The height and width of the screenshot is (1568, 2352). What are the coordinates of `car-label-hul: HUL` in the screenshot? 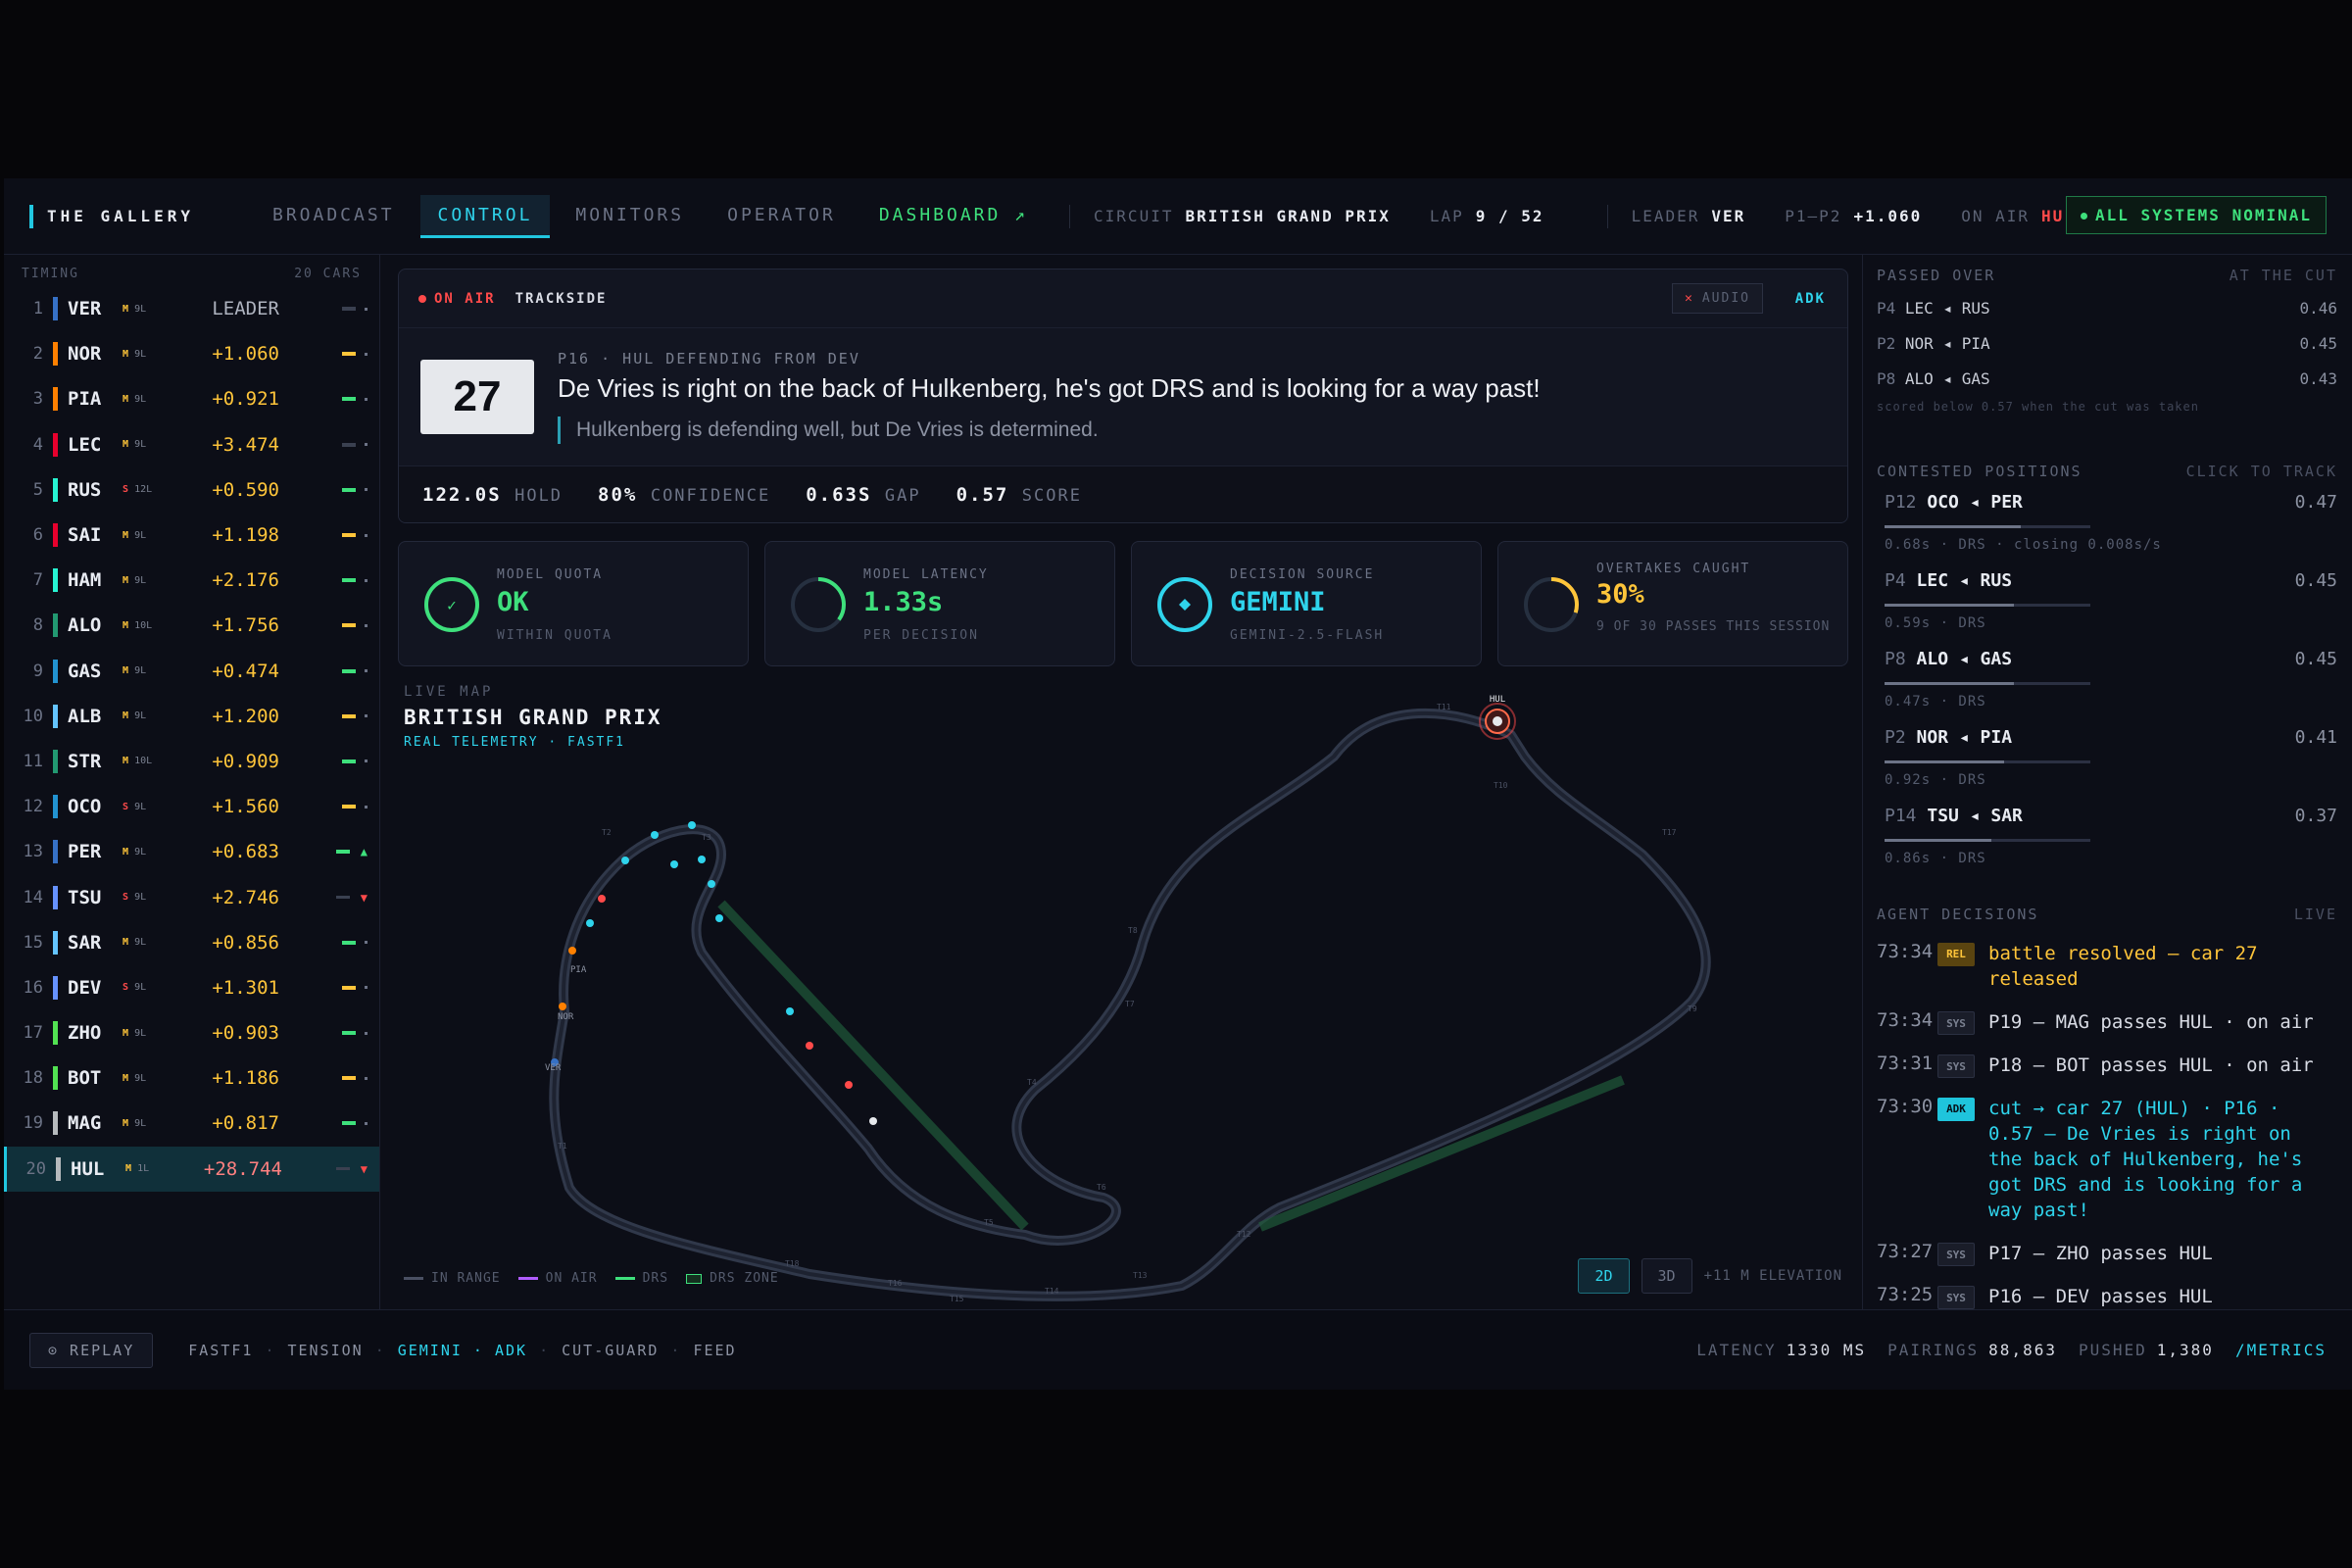 It's located at (1497, 700).